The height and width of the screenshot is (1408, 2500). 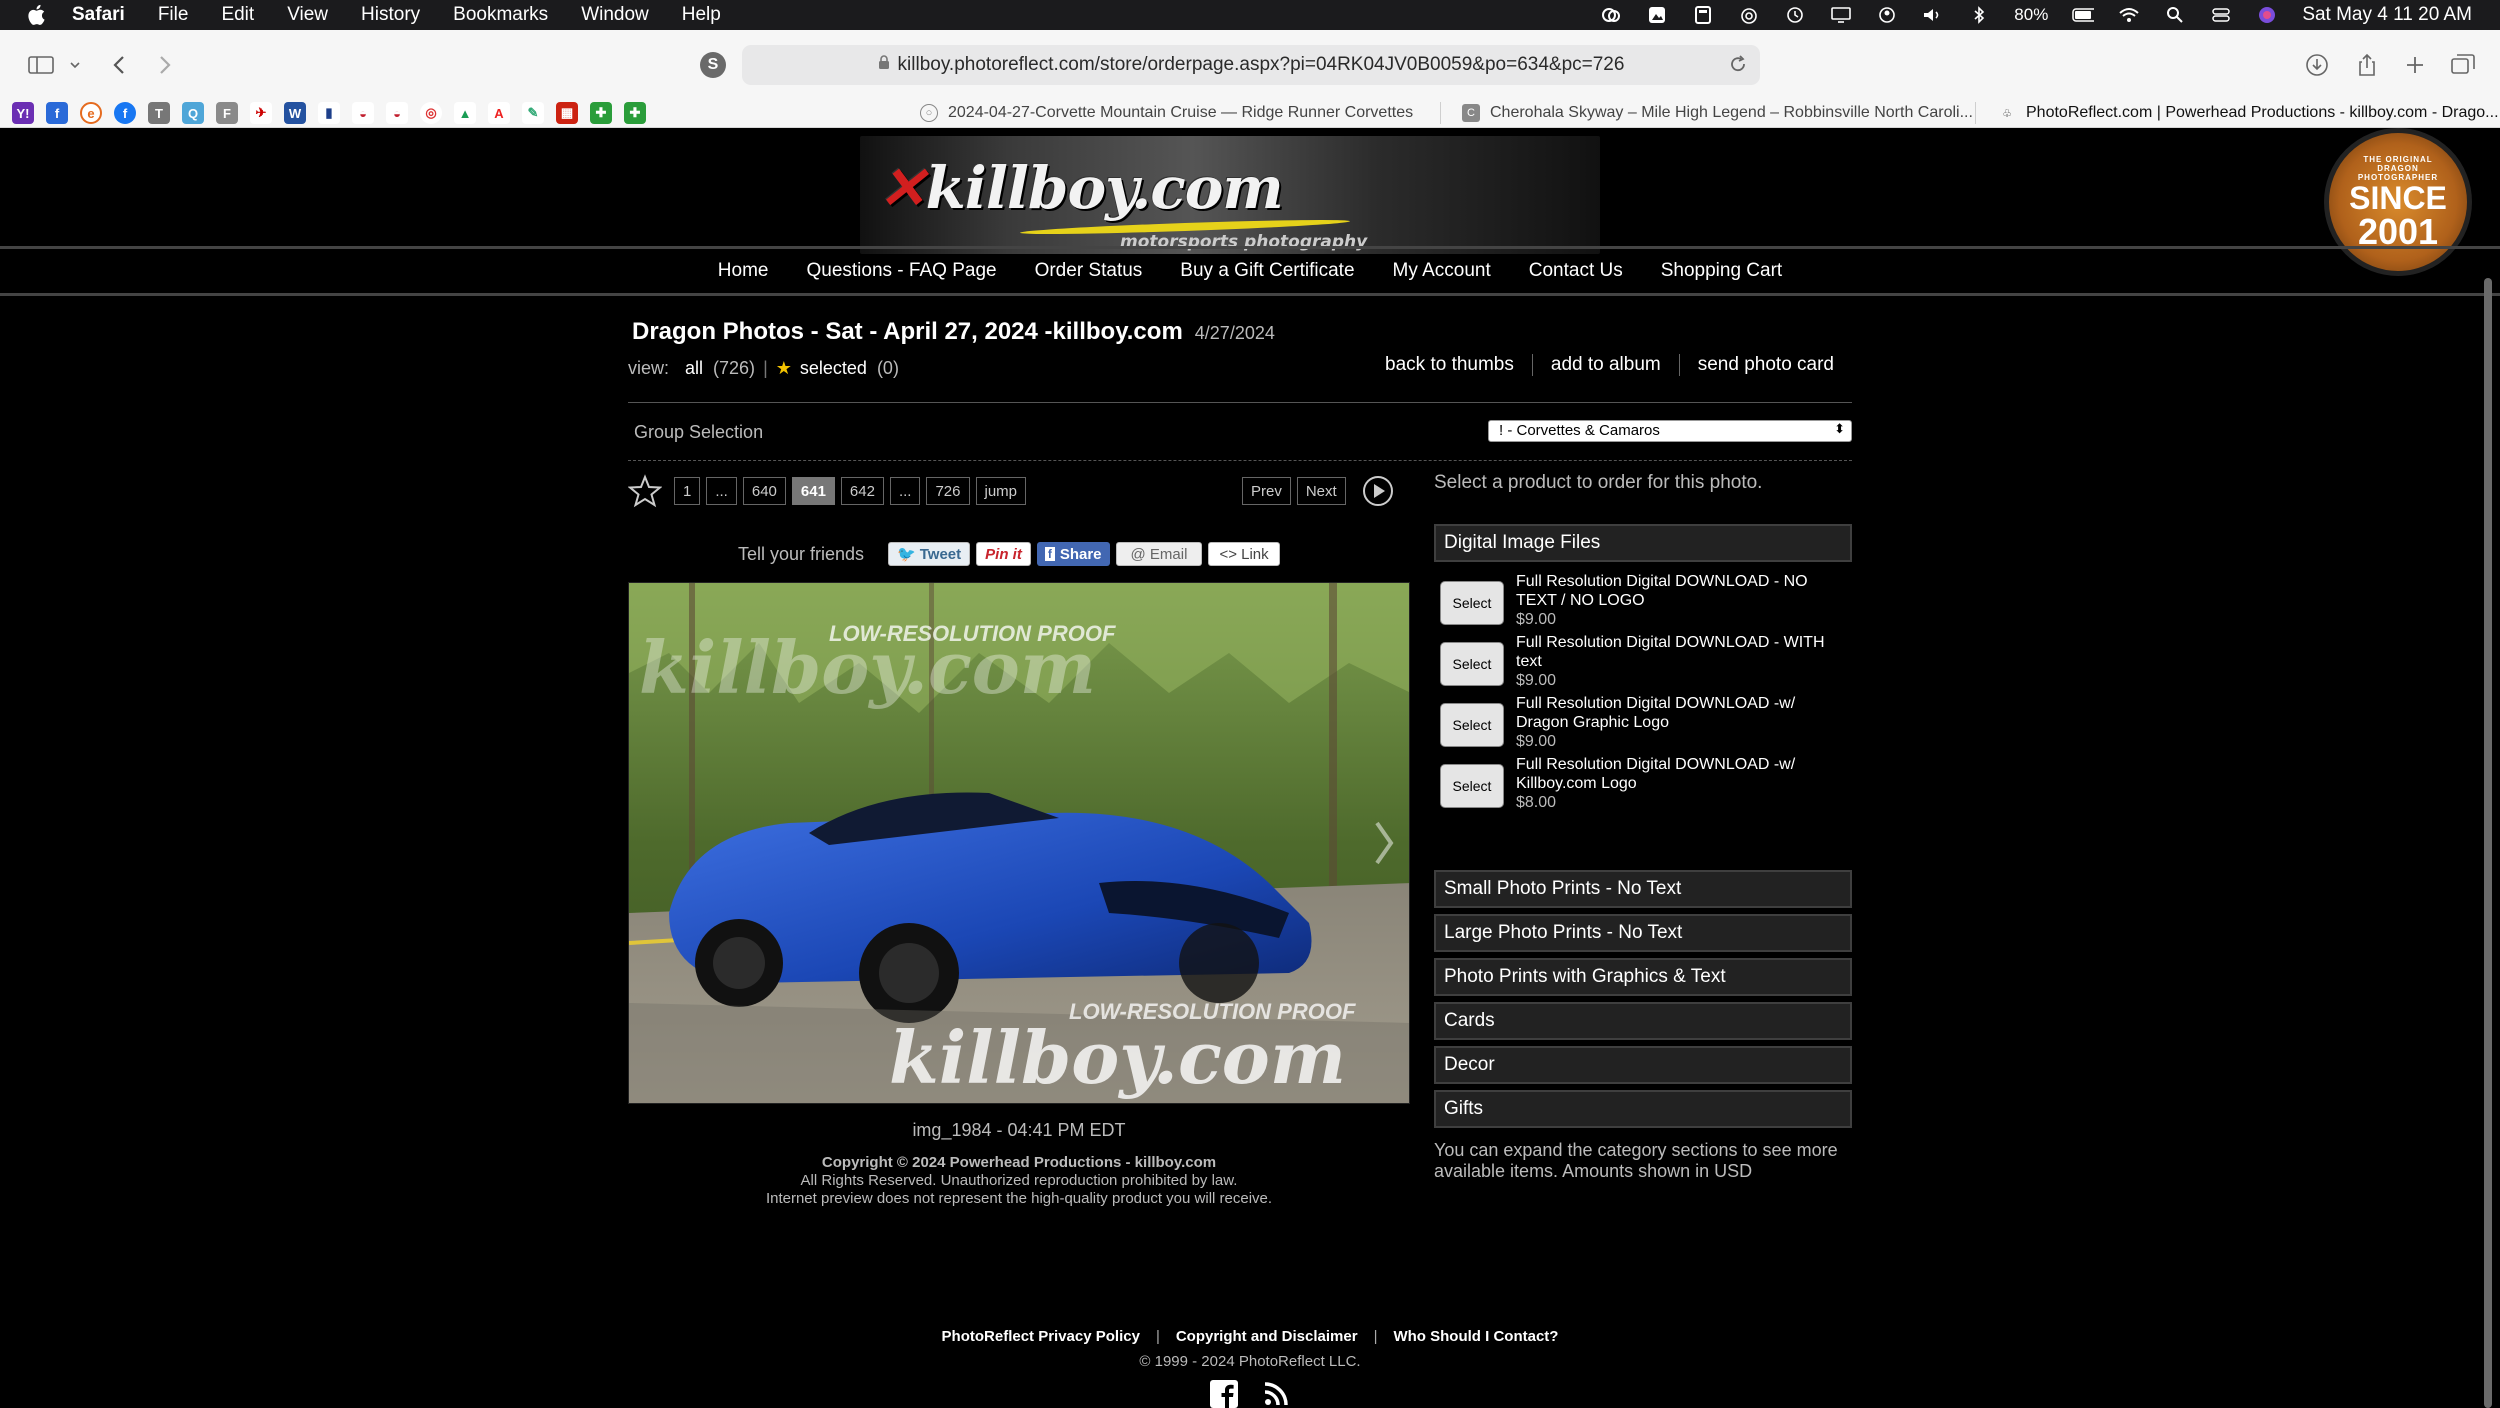 I want to click on new-tab-icon, so click(x=2415, y=65).